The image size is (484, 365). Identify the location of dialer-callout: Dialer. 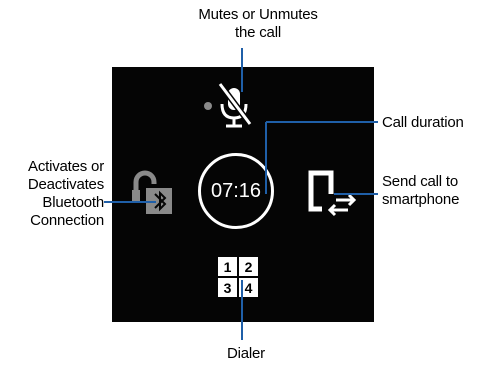
(246, 354).